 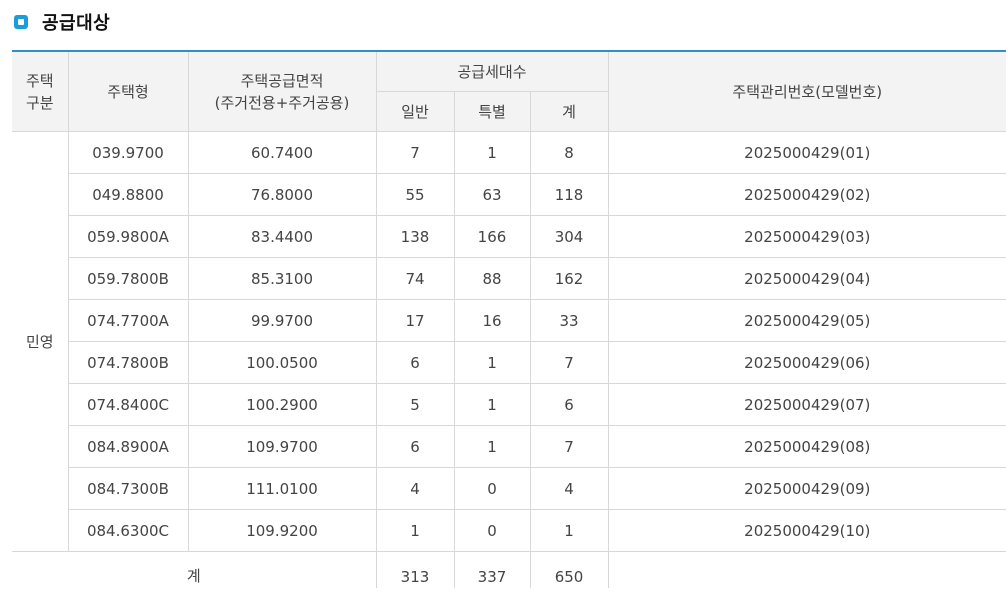 What do you see at coordinates (569, 236) in the screenshot?
I see `total-count-cell: 304` at bounding box center [569, 236].